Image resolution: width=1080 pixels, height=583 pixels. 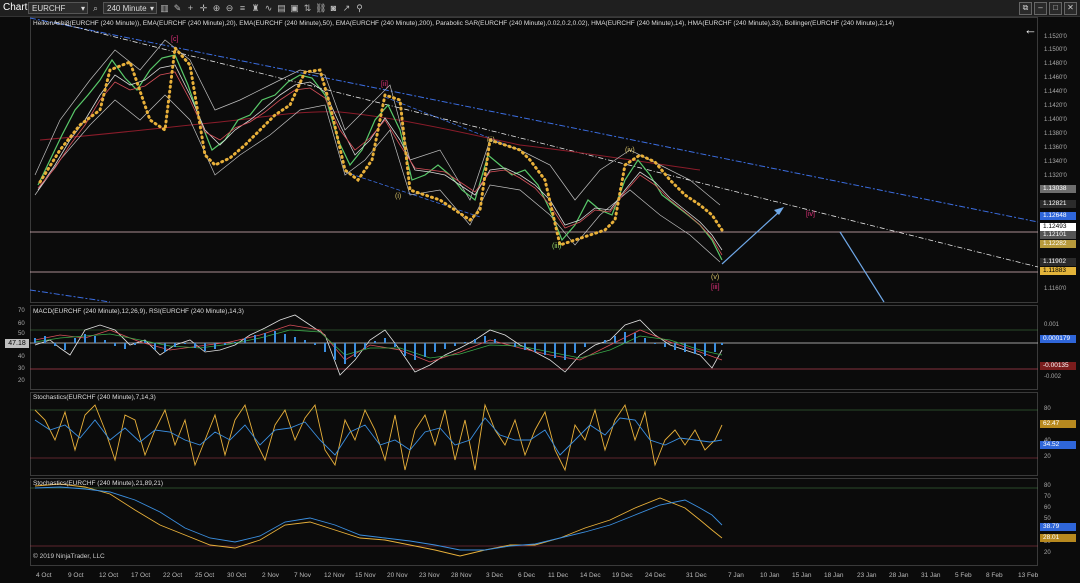 I want to click on x-tick: 28 Jan, so click(x=899, y=575).